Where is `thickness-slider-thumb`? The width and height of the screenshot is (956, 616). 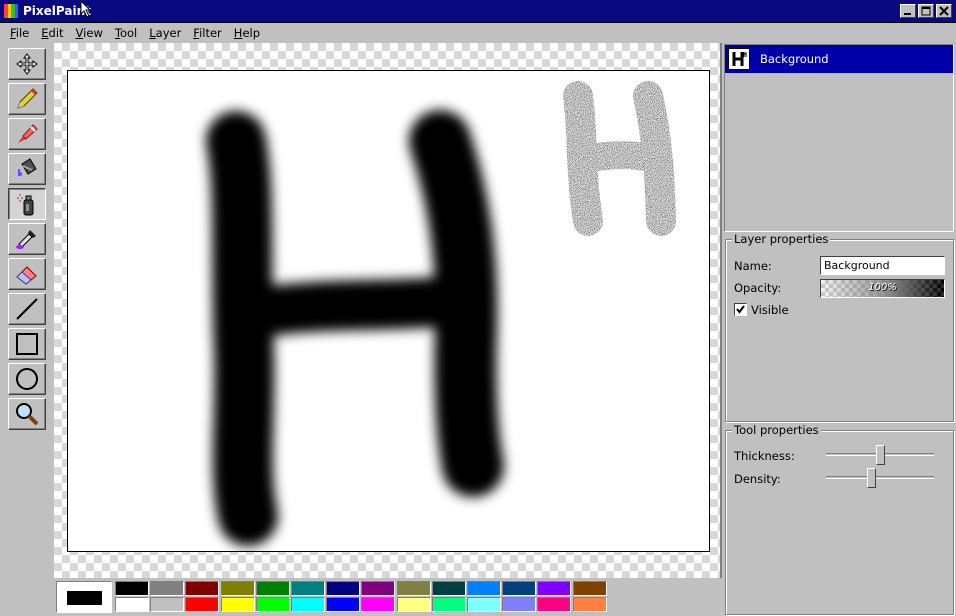
thickness-slider-thumb is located at coordinates (880, 455).